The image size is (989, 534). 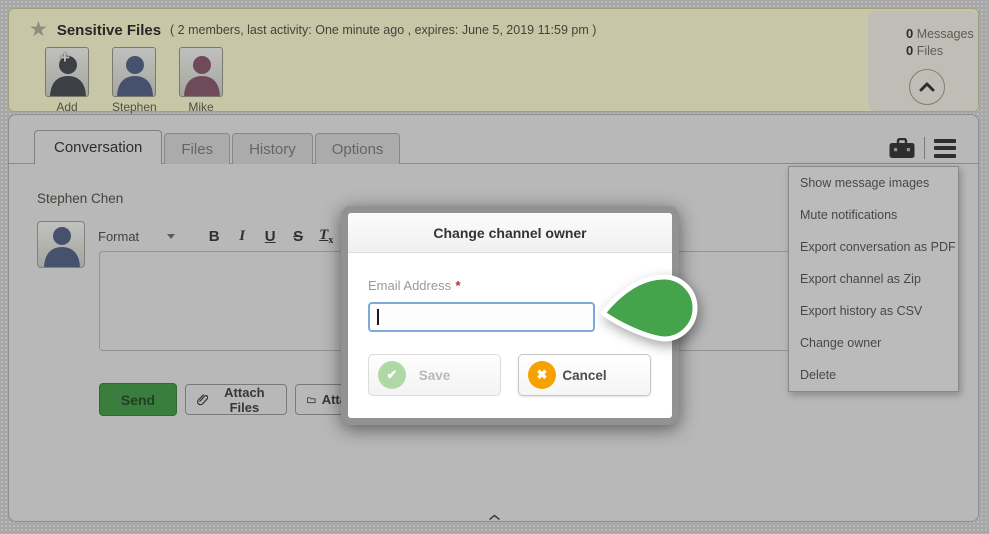 I want to click on cancel-button-label: Cancel, so click(x=584, y=375).